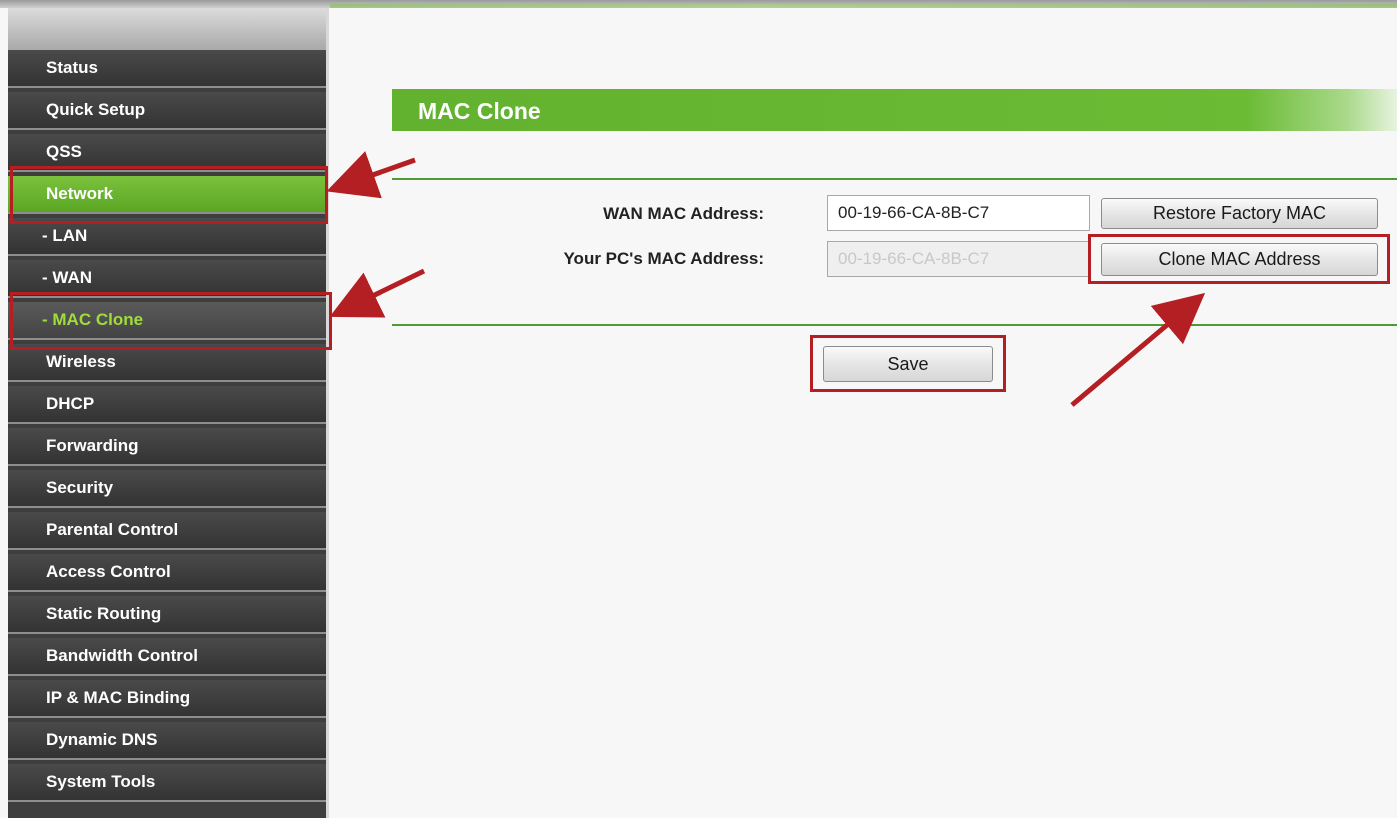 Image resolution: width=1397 pixels, height=818 pixels. Describe the element at coordinates (958, 213) in the screenshot. I see `wan-mac-input` at that location.